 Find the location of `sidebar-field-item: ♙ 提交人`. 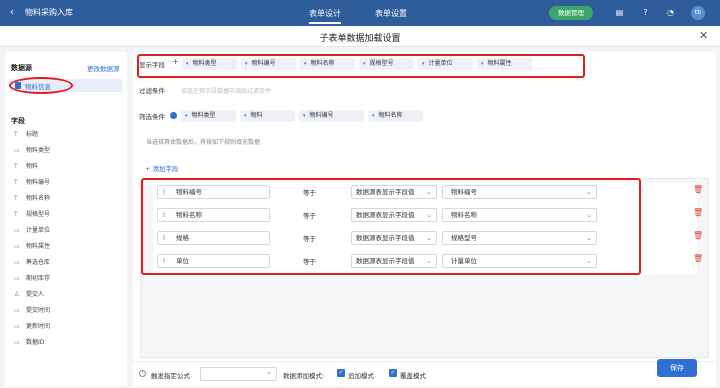

sidebar-field-item: ♙ 提交人 is located at coordinates (29, 295).